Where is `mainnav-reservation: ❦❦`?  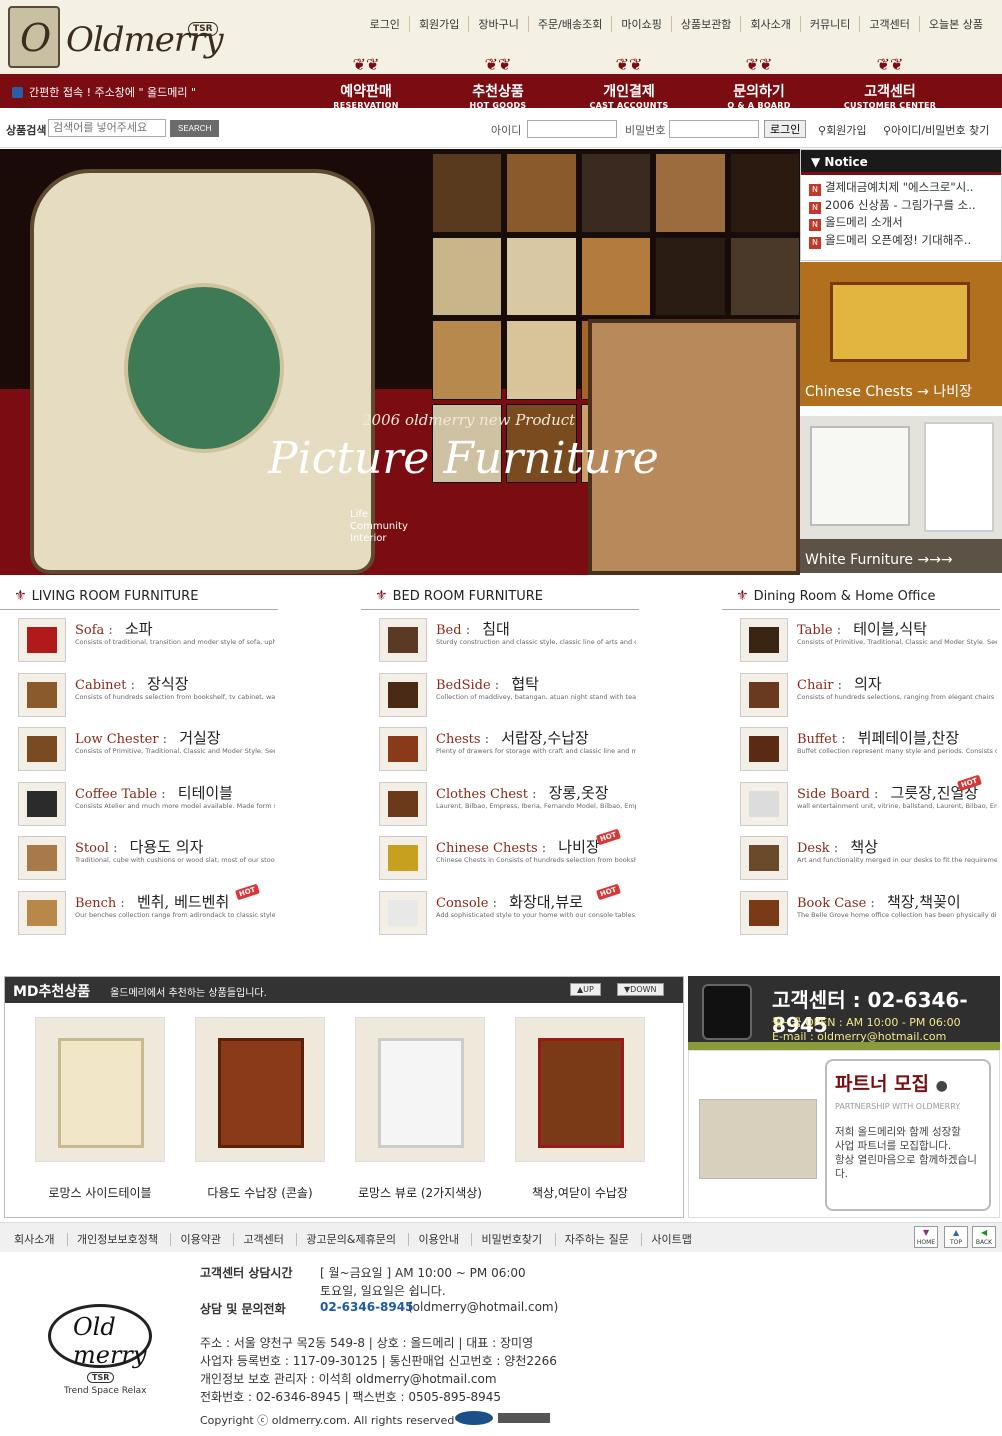 mainnav-reservation: ❦❦ is located at coordinates (366, 65).